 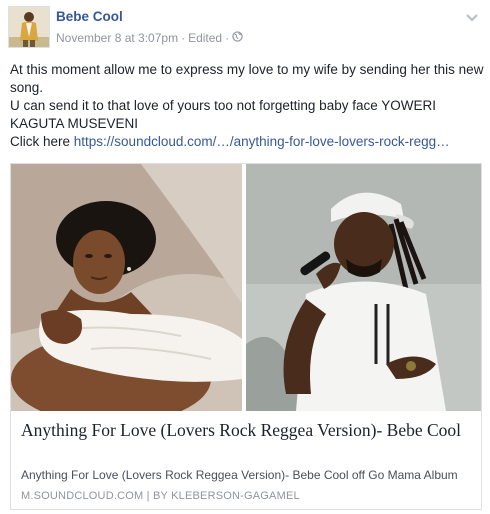 What do you see at coordinates (117, 38) in the screenshot?
I see `post-timestamp: November 8 at 3:07pm` at bounding box center [117, 38].